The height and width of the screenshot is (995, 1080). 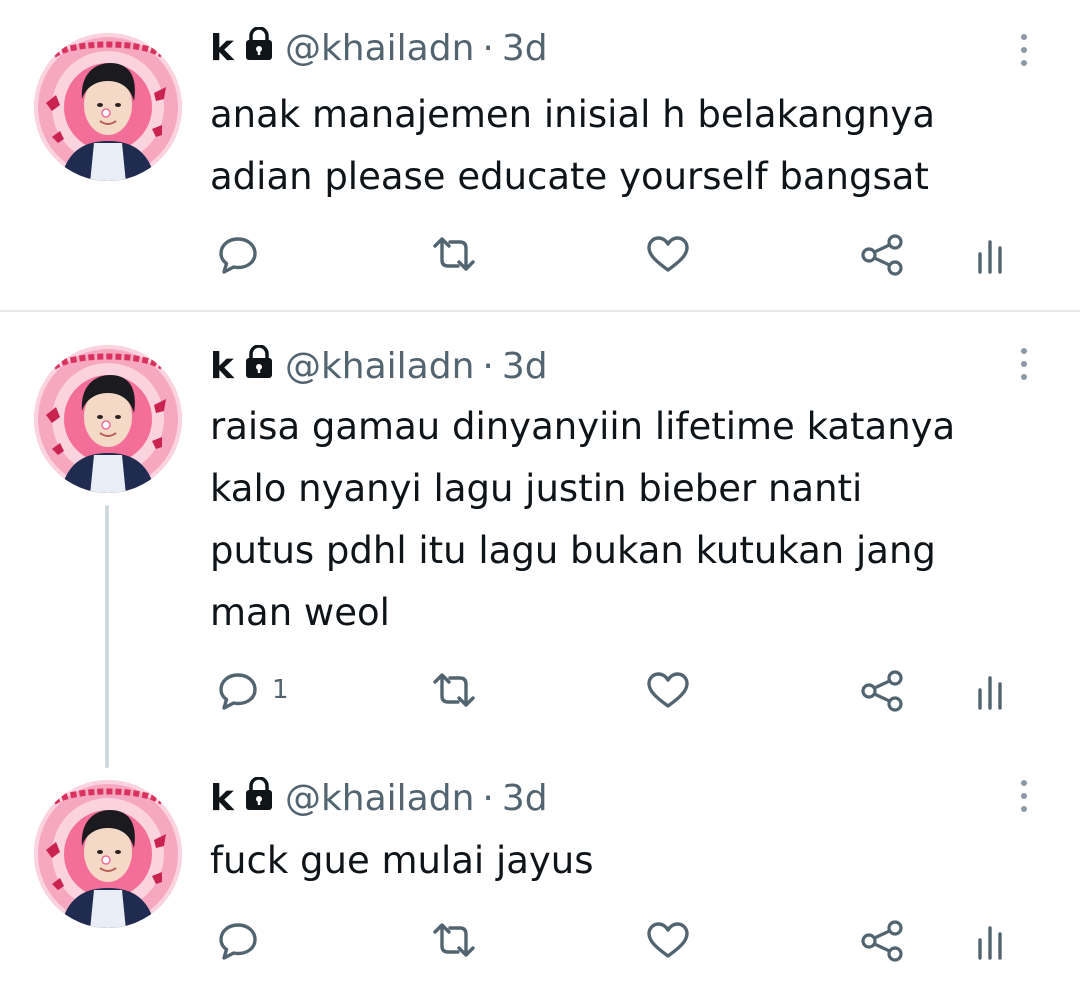 What do you see at coordinates (402, 860) in the screenshot?
I see `tweet-text: fuck gue mulai jayus` at bounding box center [402, 860].